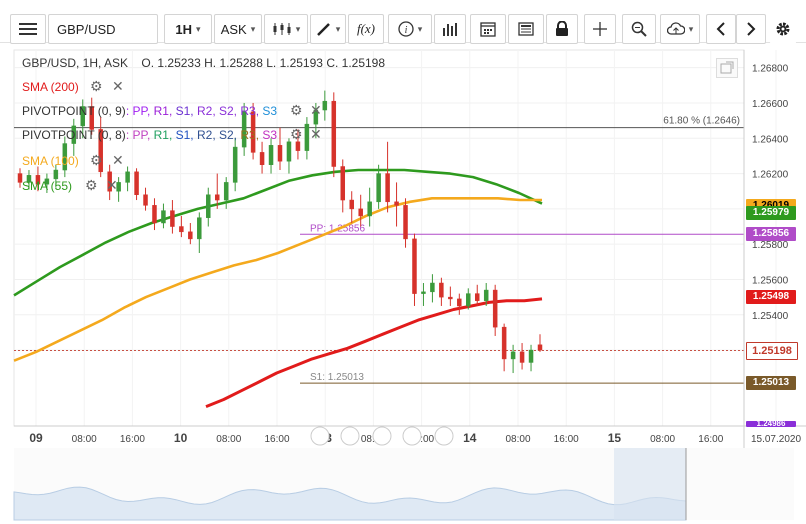  Describe the element at coordinates (301, 63) in the screenshot. I see `low-value: 1.25193` at that location.